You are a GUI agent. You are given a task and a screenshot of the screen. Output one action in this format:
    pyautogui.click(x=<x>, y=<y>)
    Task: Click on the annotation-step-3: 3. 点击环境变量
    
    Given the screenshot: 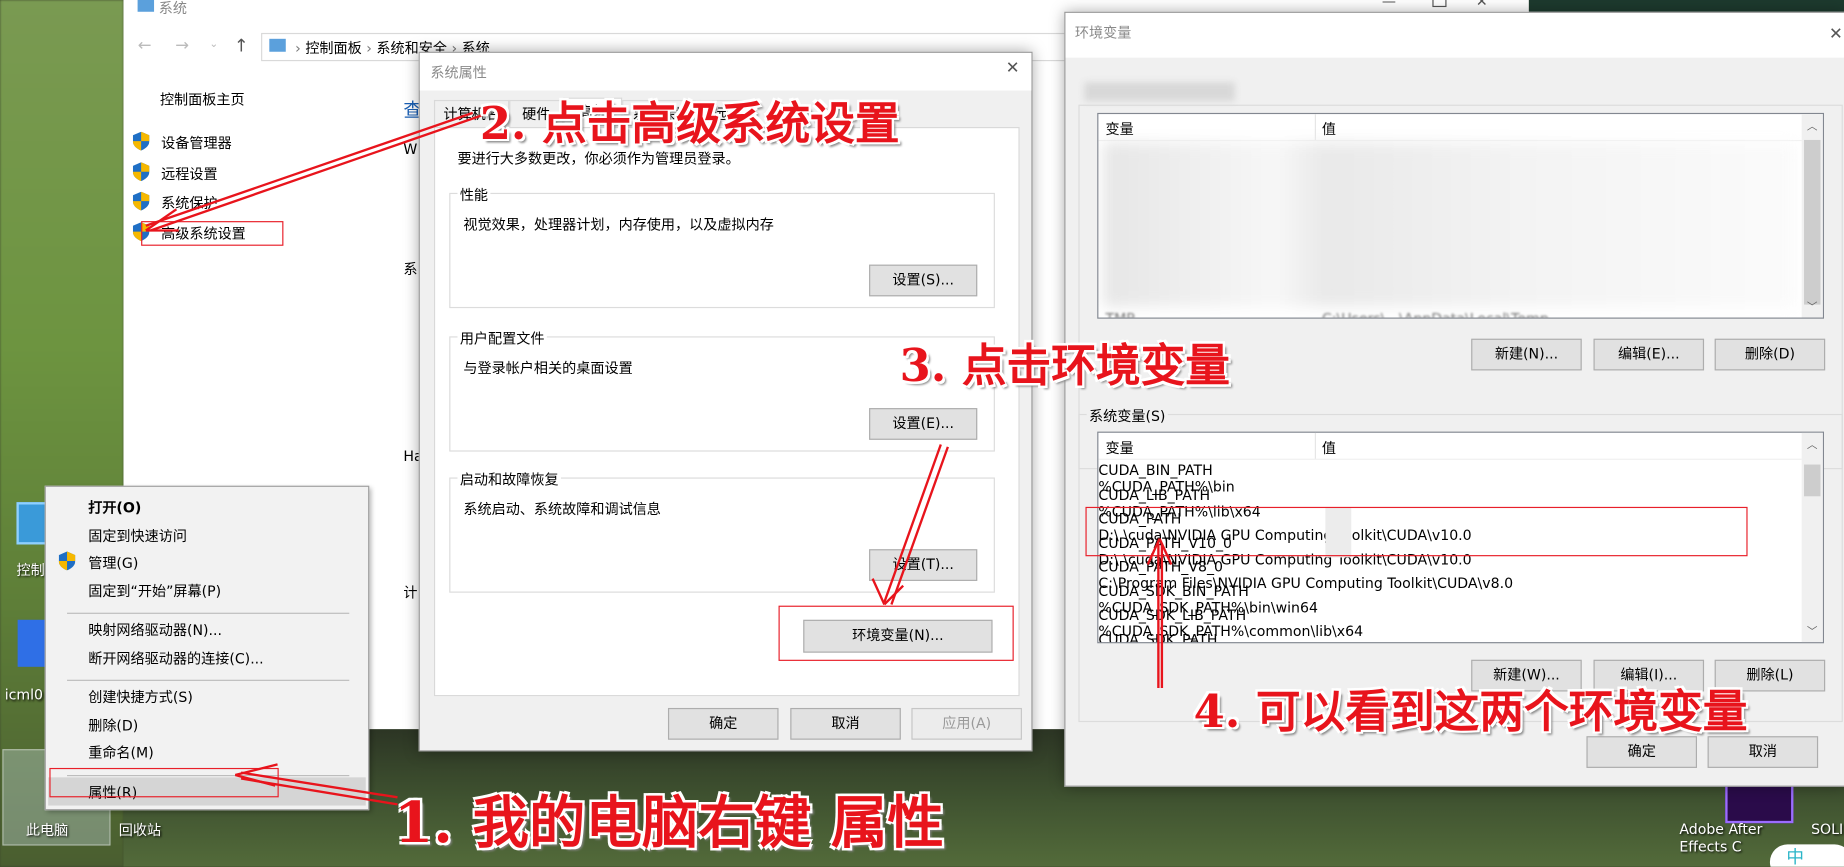 What is the action you would take?
    pyautogui.click(x=1065, y=365)
    